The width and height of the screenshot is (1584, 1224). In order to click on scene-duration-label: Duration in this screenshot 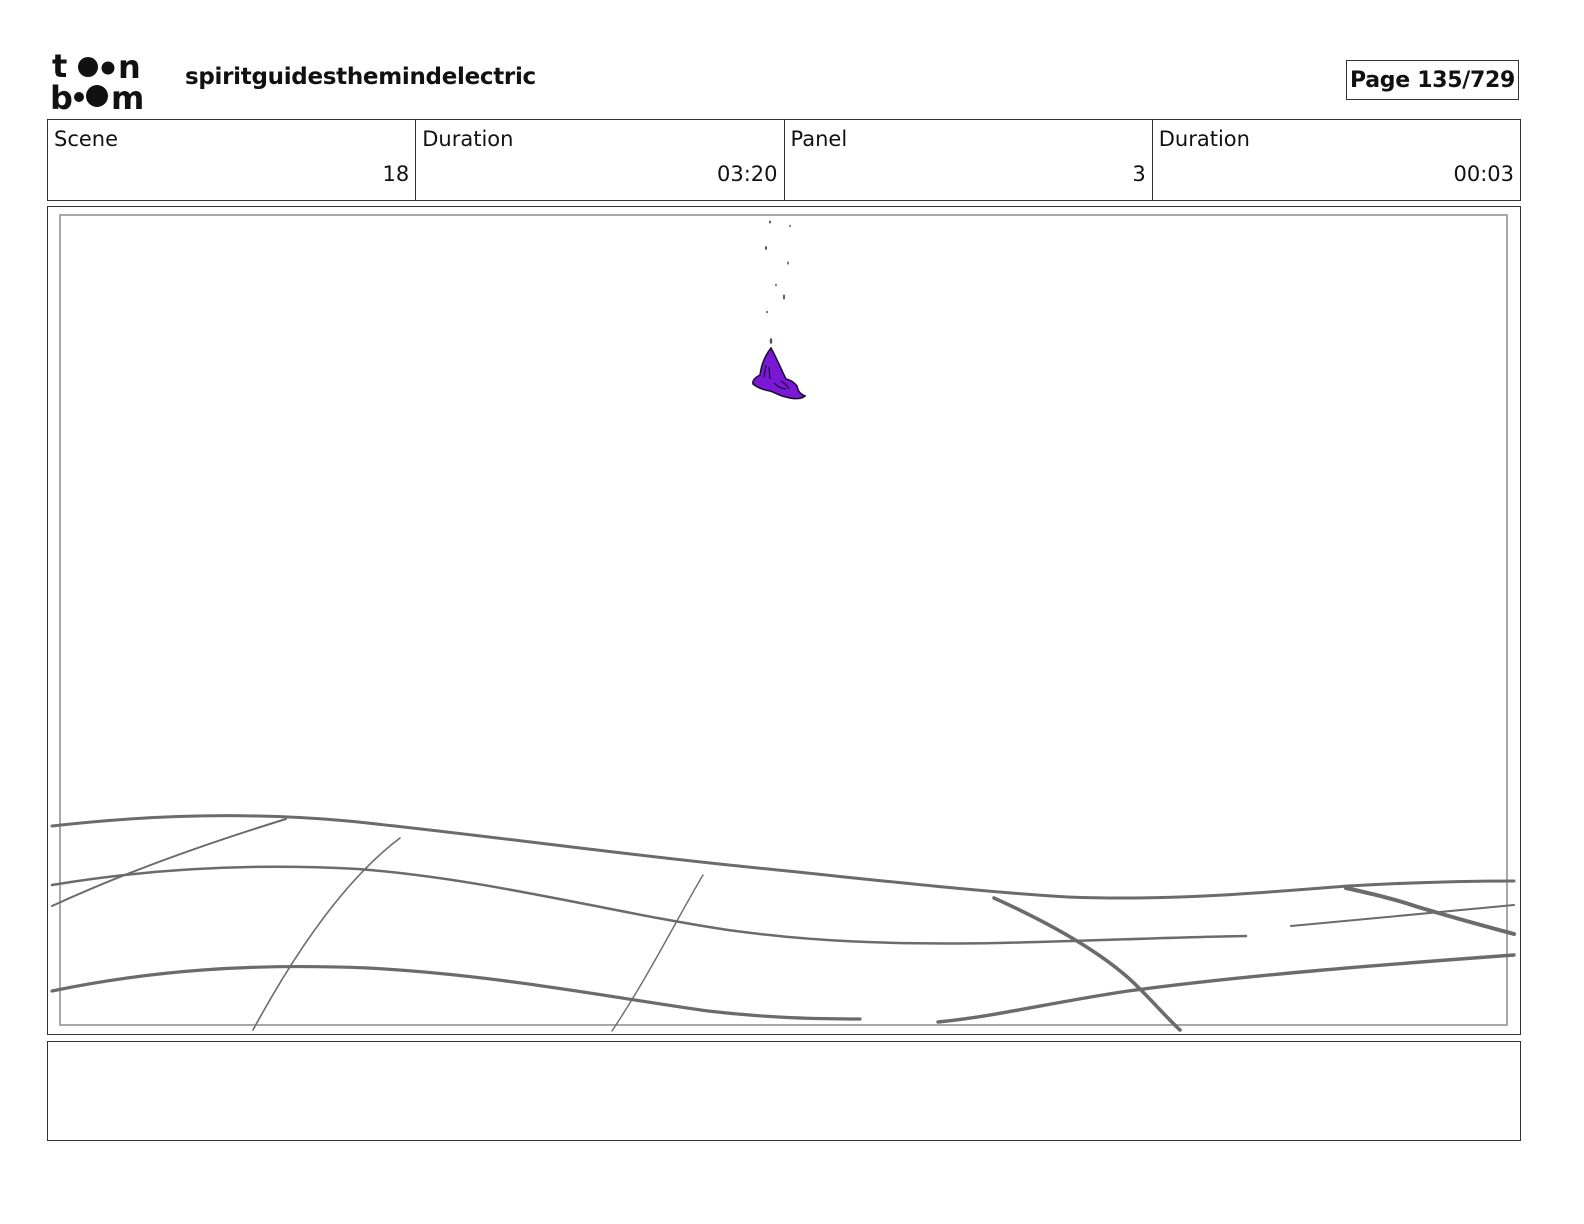, I will do `click(468, 139)`.